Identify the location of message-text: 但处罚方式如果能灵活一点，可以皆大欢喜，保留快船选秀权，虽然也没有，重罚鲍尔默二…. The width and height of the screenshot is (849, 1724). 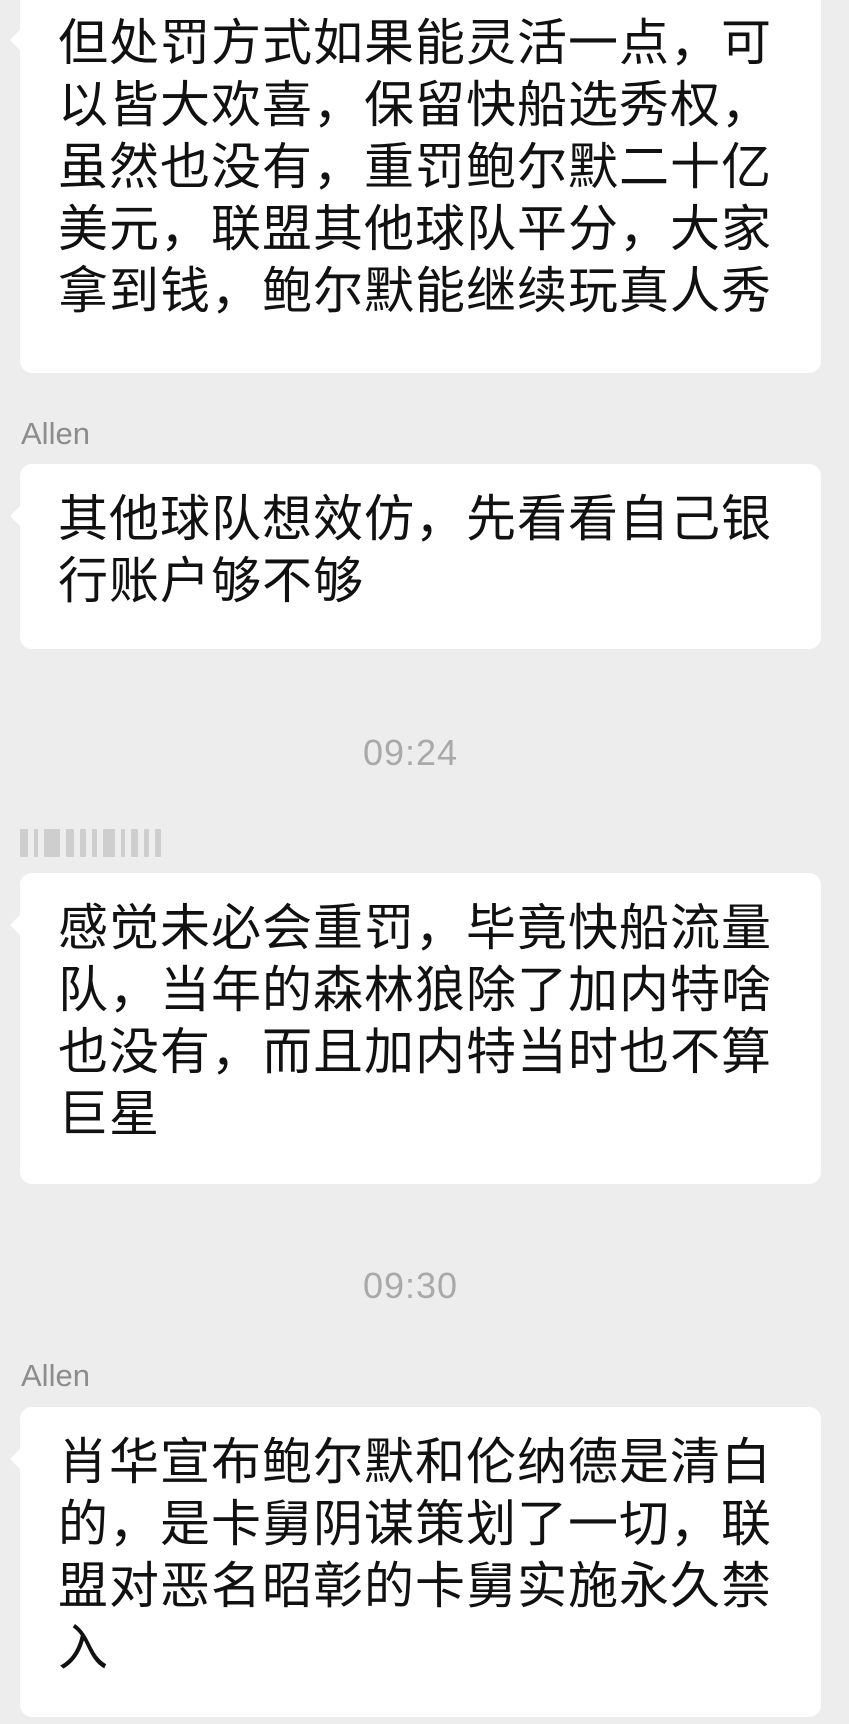
(415, 167).